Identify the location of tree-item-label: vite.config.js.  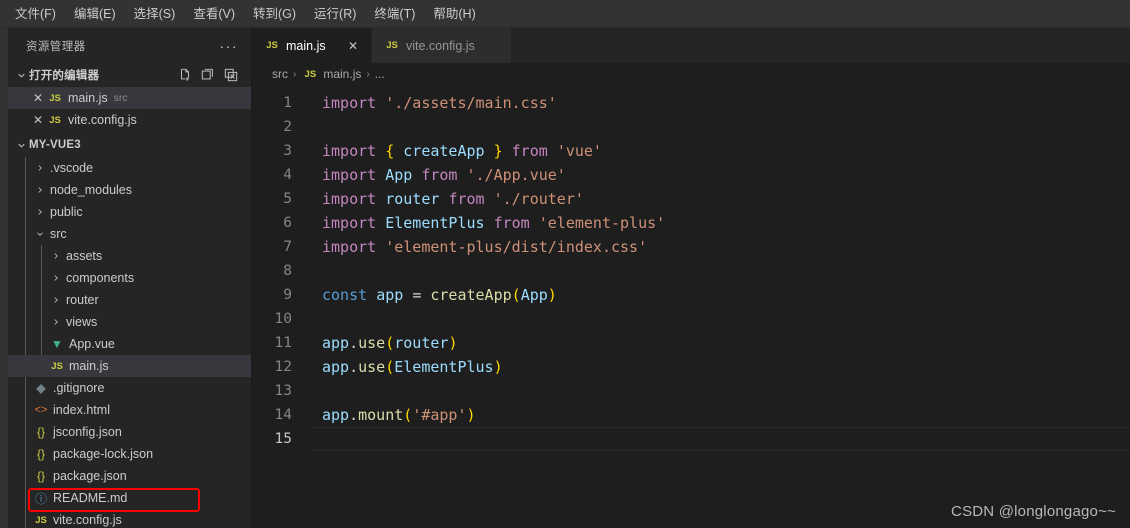
(87, 520).